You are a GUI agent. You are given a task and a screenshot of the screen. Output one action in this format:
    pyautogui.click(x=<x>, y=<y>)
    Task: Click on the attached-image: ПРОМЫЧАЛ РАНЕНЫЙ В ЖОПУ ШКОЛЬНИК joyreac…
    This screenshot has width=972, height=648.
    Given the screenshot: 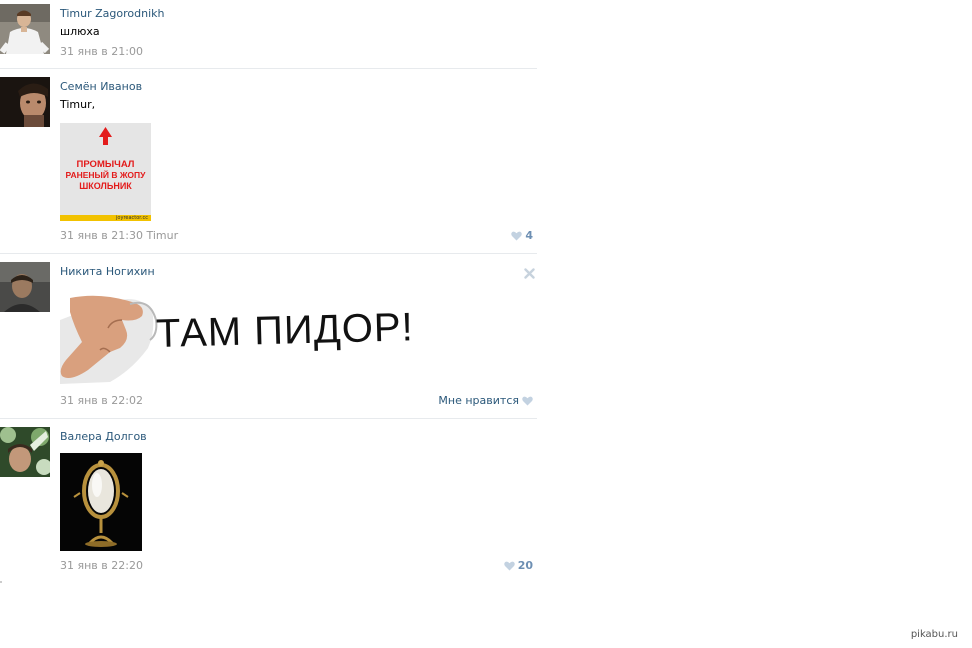 What is the action you would take?
    pyautogui.click(x=105, y=172)
    